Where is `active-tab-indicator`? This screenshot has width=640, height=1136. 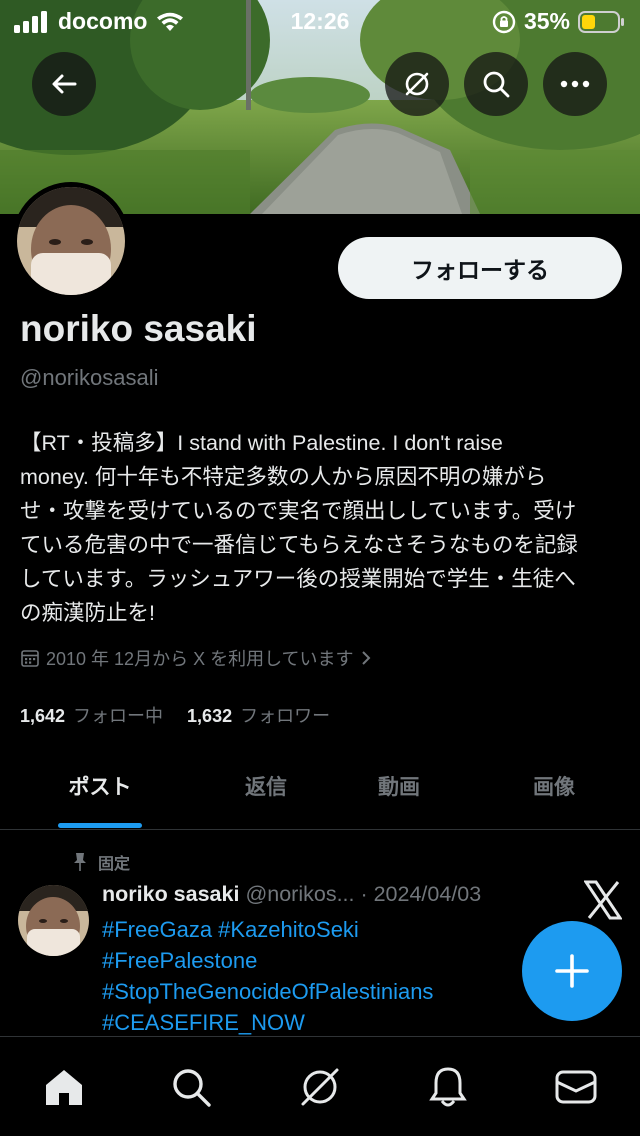 active-tab-indicator is located at coordinates (100, 825).